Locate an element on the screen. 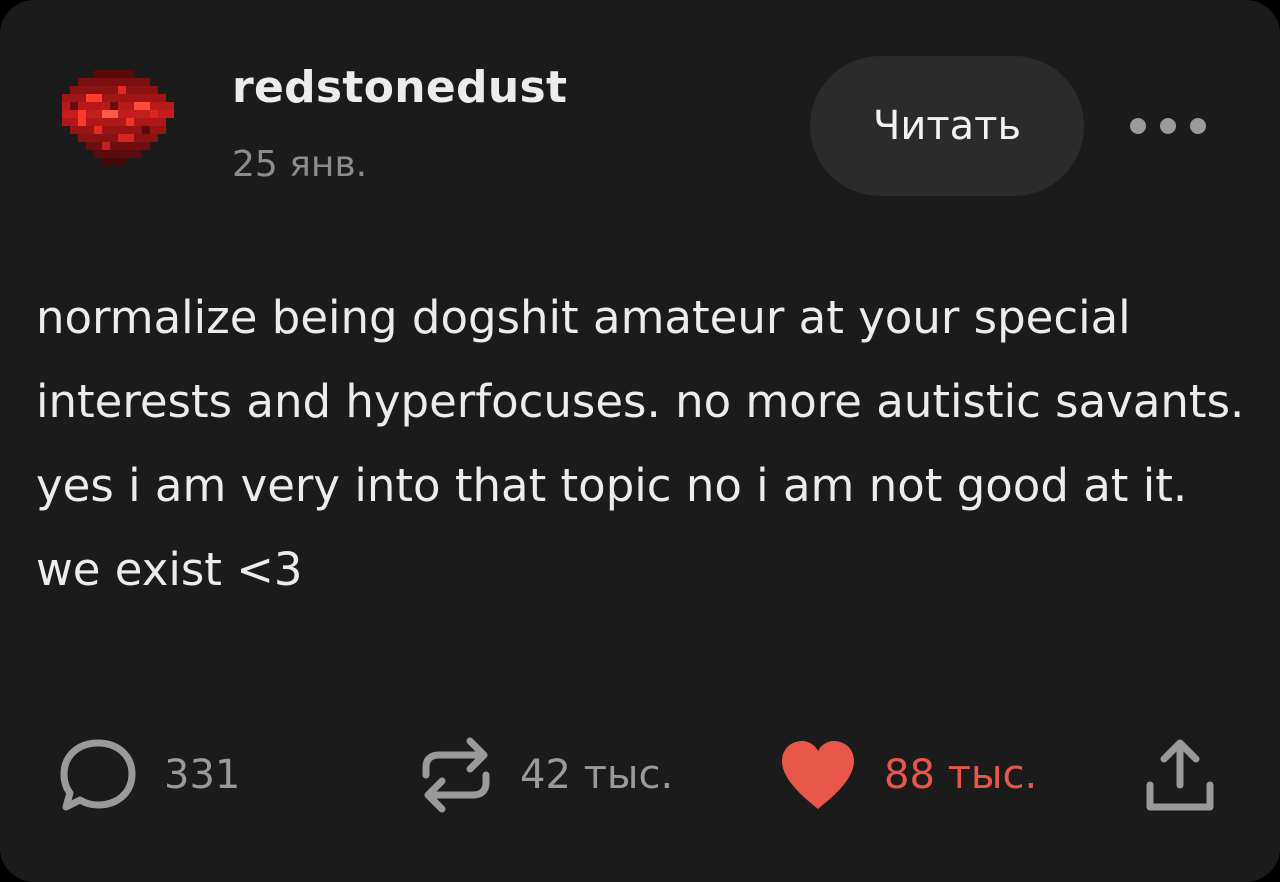 Image resolution: width=1280 pixels, height=882 pixels. reblog-button: 42 тыс. is located at coordinates (545, 775).